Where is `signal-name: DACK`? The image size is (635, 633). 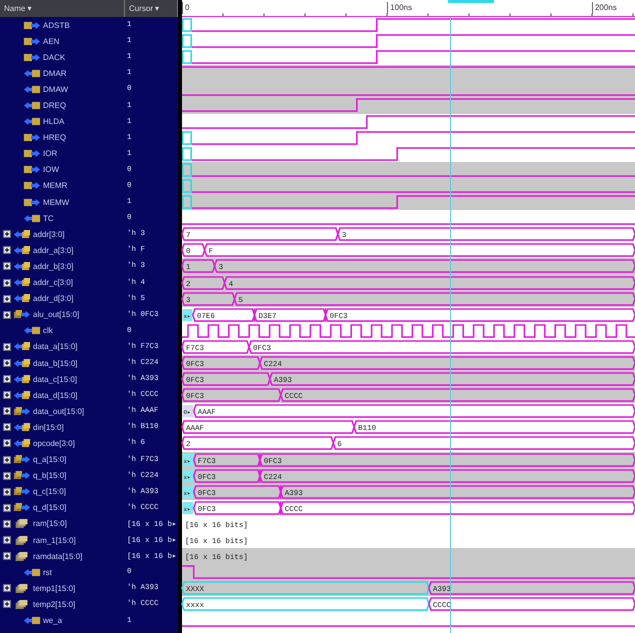 signal-name: DACK is located at coordinates (54, 57).